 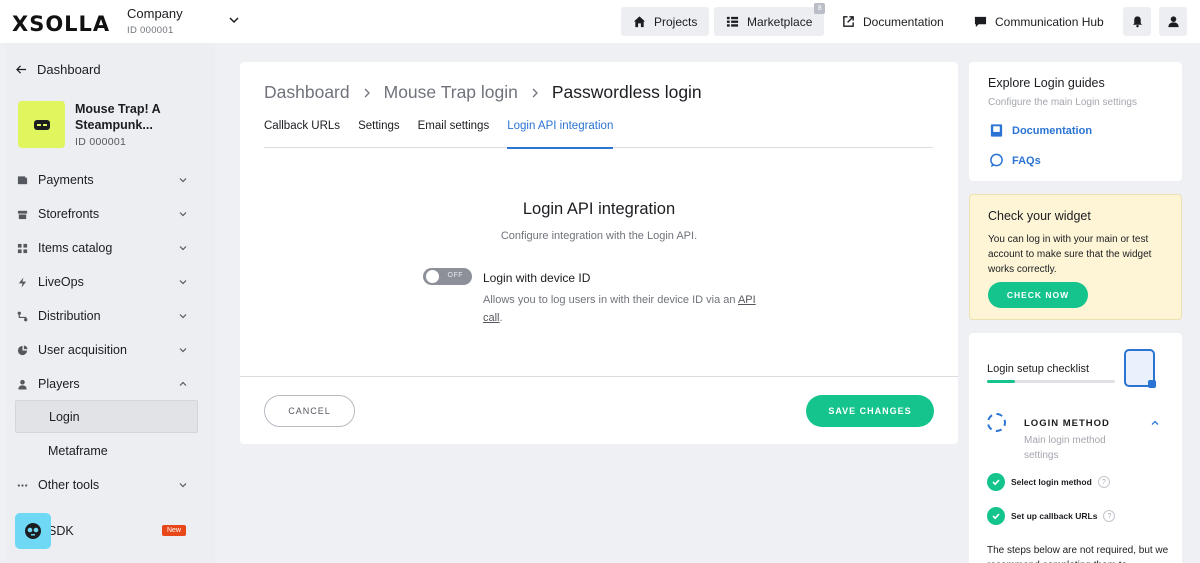 What do you see at coordinates (106, 350) in the screenshot?
I see `sidebar-item-user-acquisition: User acquisition` at bounding box center [106, 350].